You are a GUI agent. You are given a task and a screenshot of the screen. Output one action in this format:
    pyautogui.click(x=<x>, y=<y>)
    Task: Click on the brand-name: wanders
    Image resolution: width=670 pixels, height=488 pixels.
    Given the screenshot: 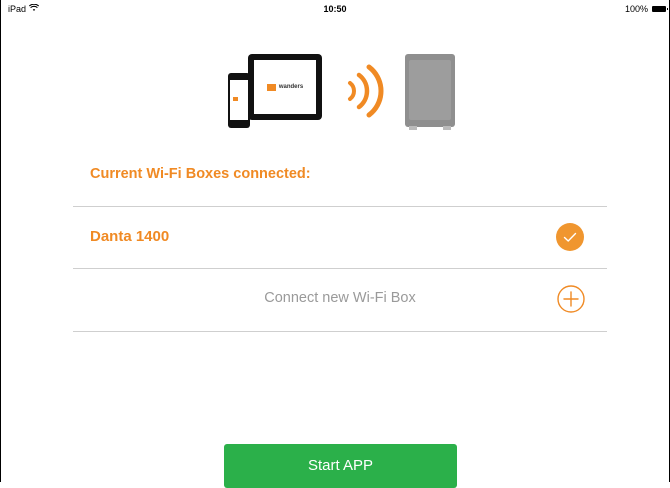 What is the action you would take?
    pyautogui.click(x=291, y=87)
    